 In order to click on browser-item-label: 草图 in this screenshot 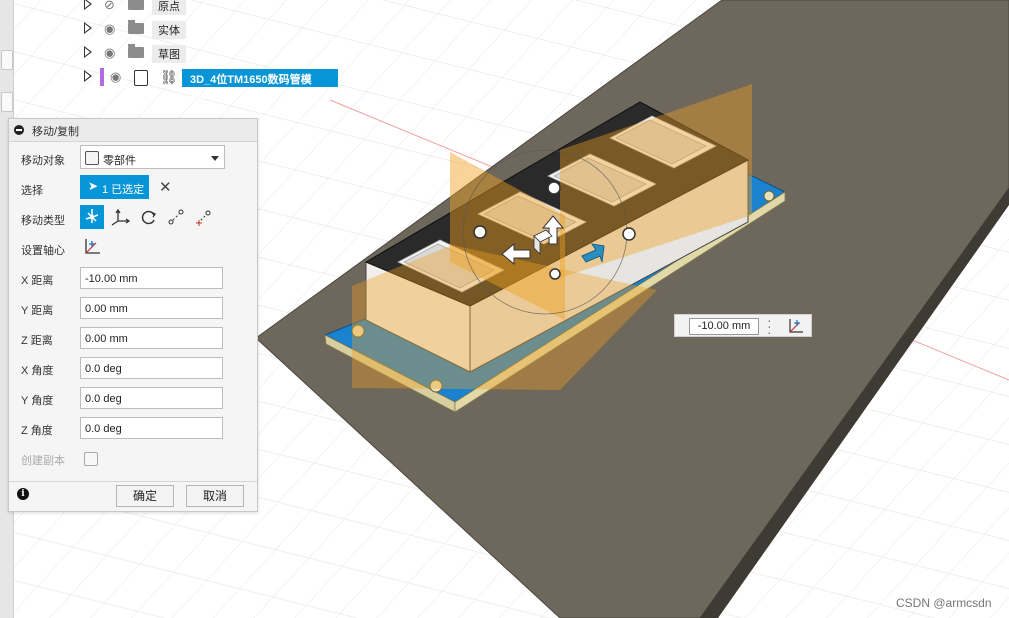, I will do `click(169, 54)`.